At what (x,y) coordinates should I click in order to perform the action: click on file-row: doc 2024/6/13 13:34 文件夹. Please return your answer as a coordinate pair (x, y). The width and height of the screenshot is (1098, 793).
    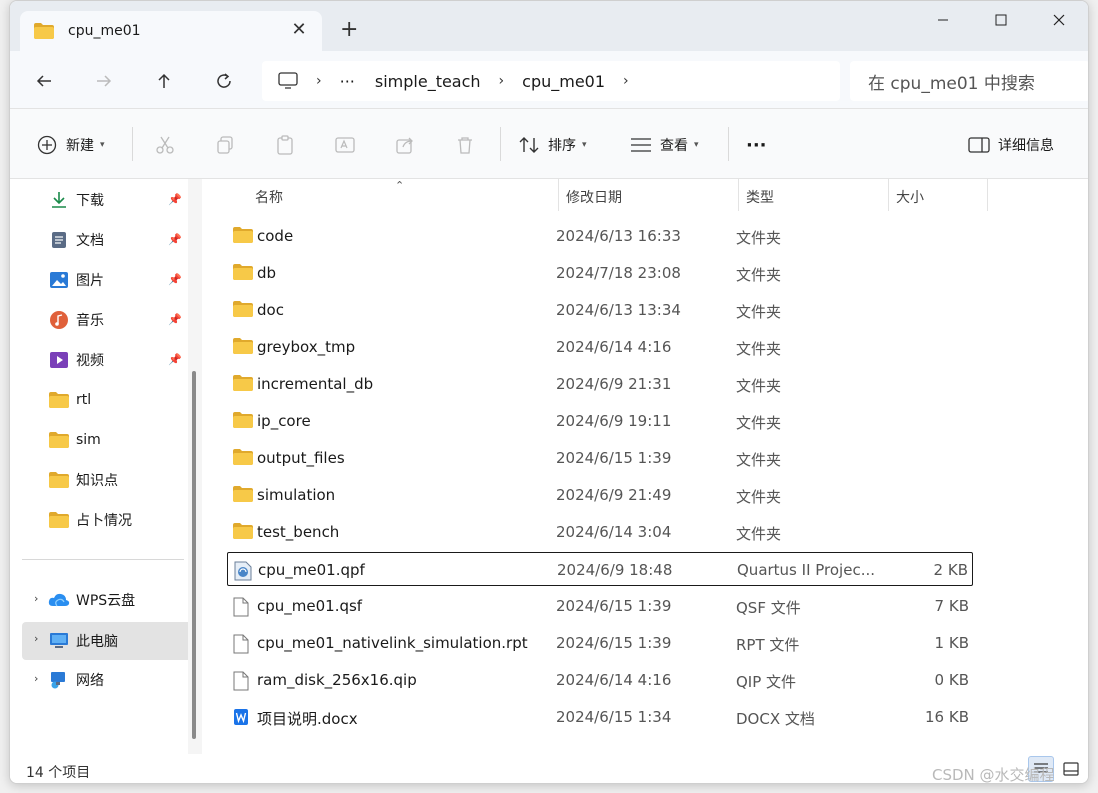
    Looking at the image, I should click on (600, 310).